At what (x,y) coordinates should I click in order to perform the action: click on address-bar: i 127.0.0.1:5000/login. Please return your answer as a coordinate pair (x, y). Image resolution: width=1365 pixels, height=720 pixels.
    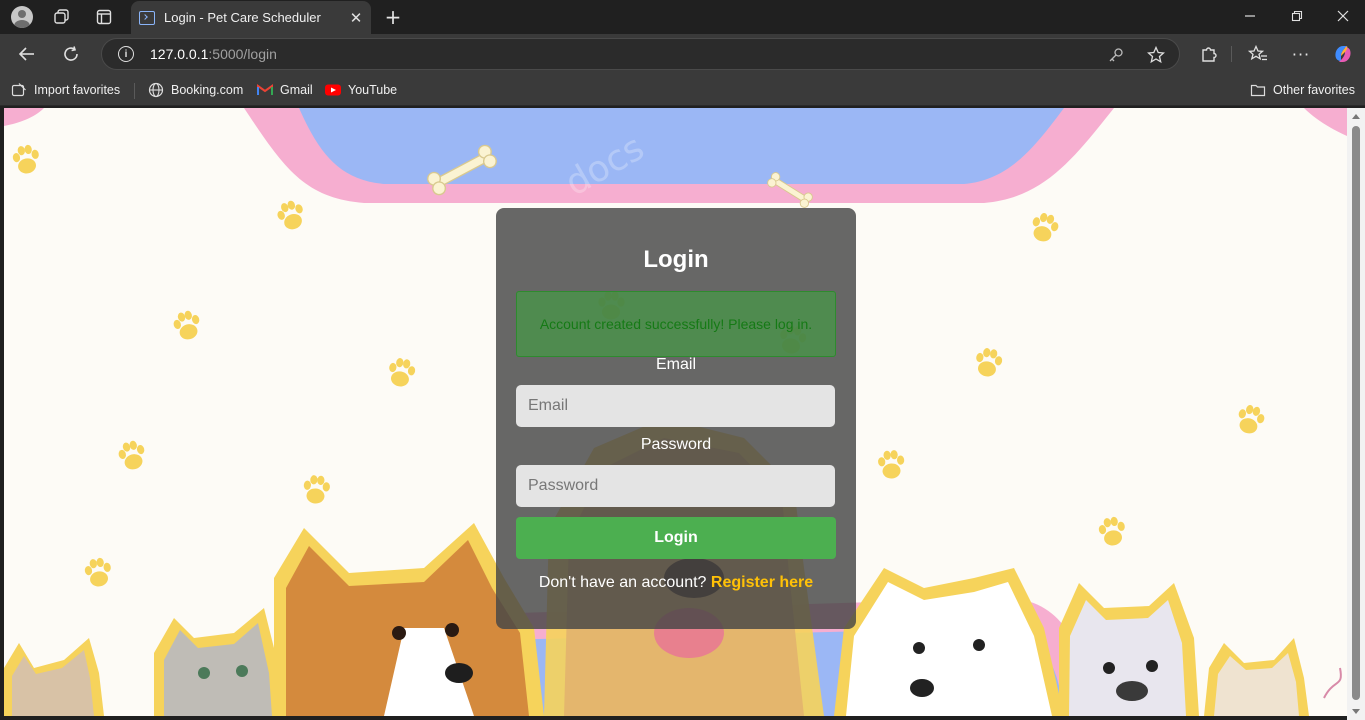
    Looking at the image, I should click on (640, 54).